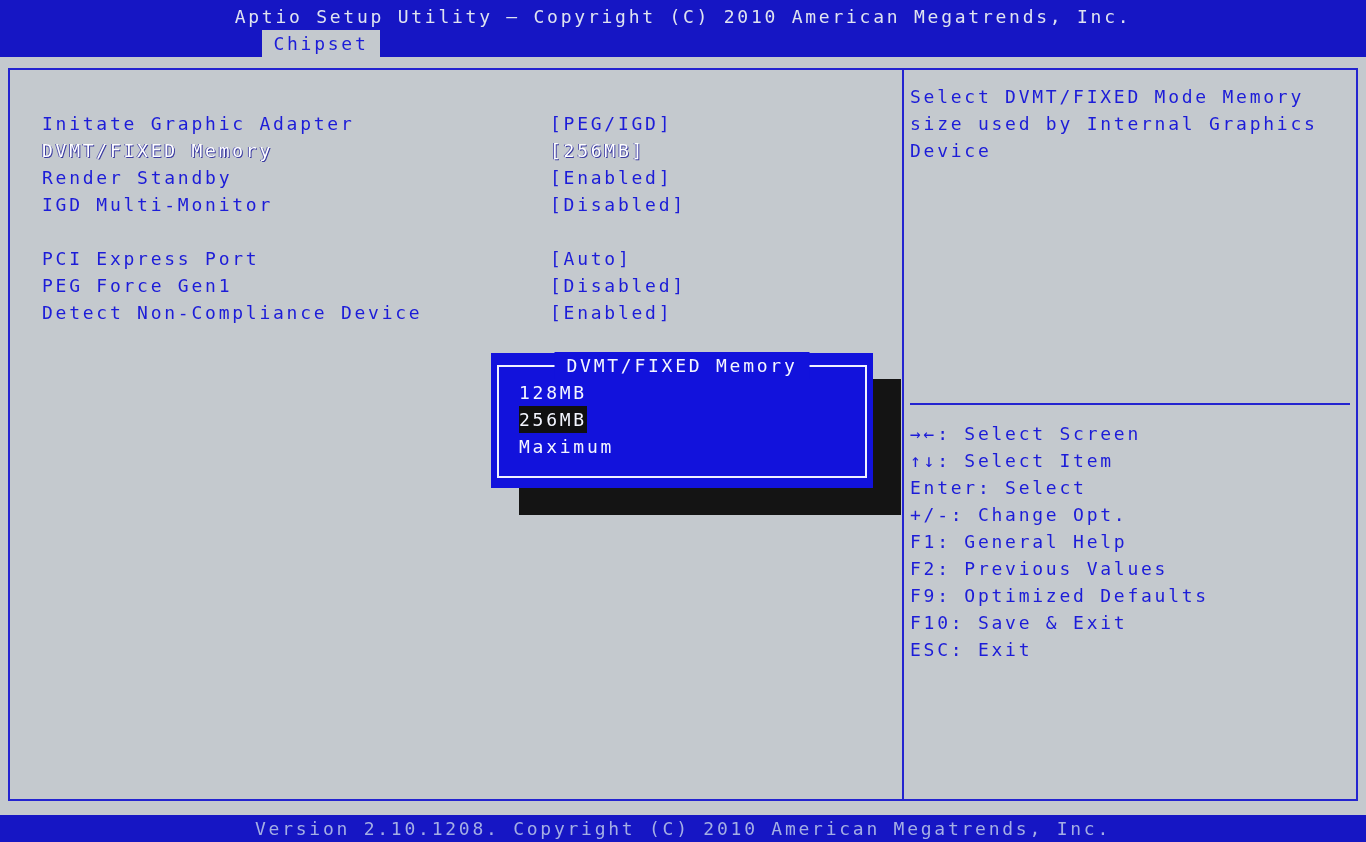 The width and height of the screenshot is (1366, 842). What do you see at coordinates (683, 828) in the screenshot?
I see `version-text: Version 2.10.1208. Copyright (C) 2010 American Megatrends, Inc.` at bounding box center [683, 828].